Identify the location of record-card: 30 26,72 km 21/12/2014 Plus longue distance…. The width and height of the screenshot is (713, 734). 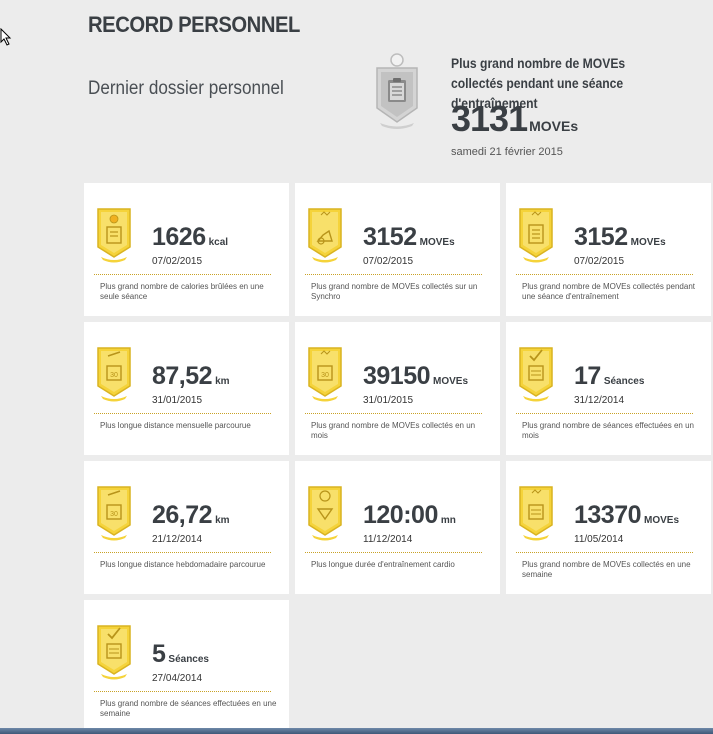
(186, 527).